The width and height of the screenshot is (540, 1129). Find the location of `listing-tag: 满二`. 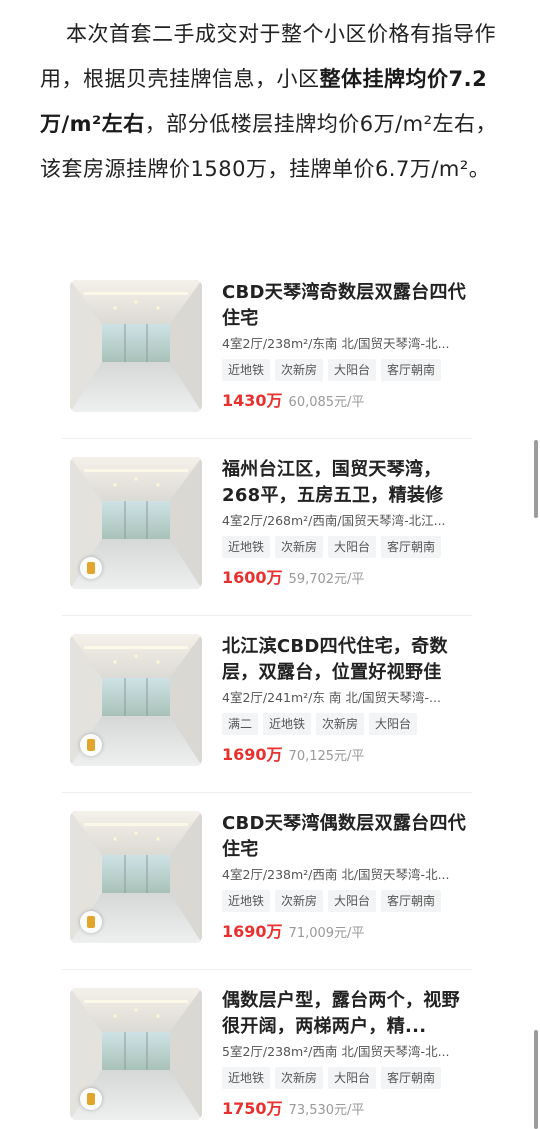

listing-tag: 满二 is located at coordinates (240, 724).